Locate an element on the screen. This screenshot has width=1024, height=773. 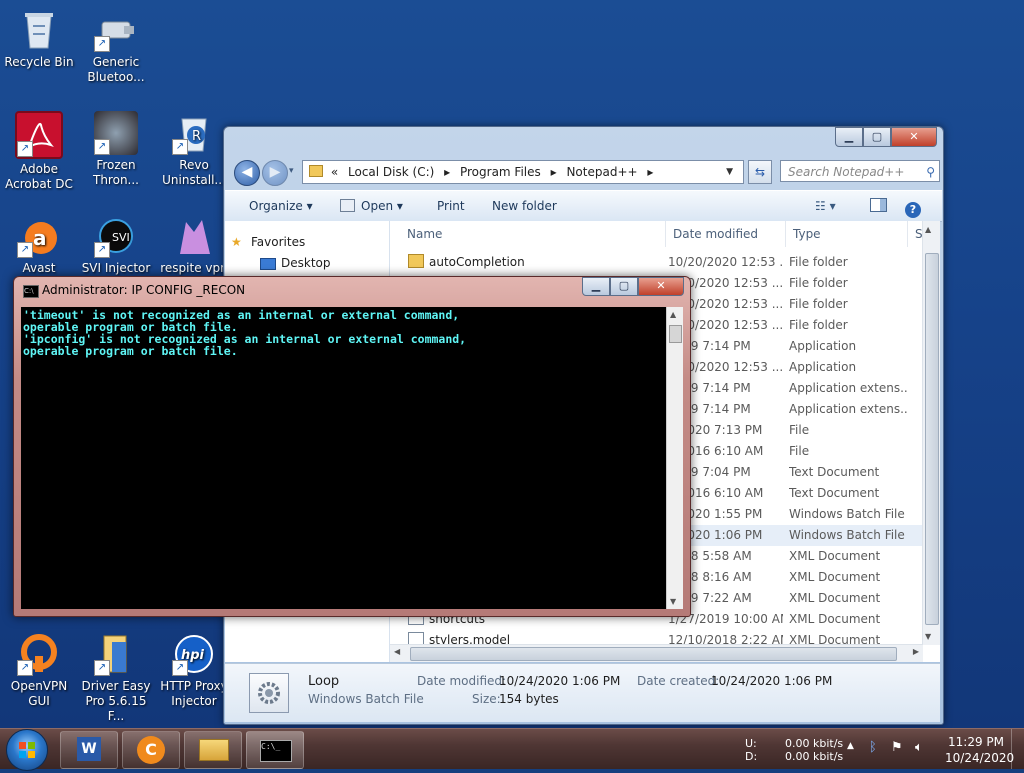
desktop-icon-openvpn: ↗ OpenVPN GUI is located at coordinates (39, 670).